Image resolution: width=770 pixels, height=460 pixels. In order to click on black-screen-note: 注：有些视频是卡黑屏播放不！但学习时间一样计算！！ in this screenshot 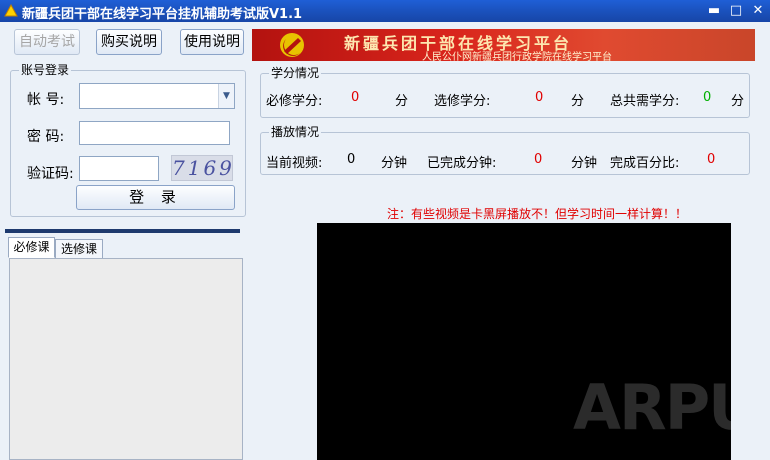, I will do `click(537, 214)`.